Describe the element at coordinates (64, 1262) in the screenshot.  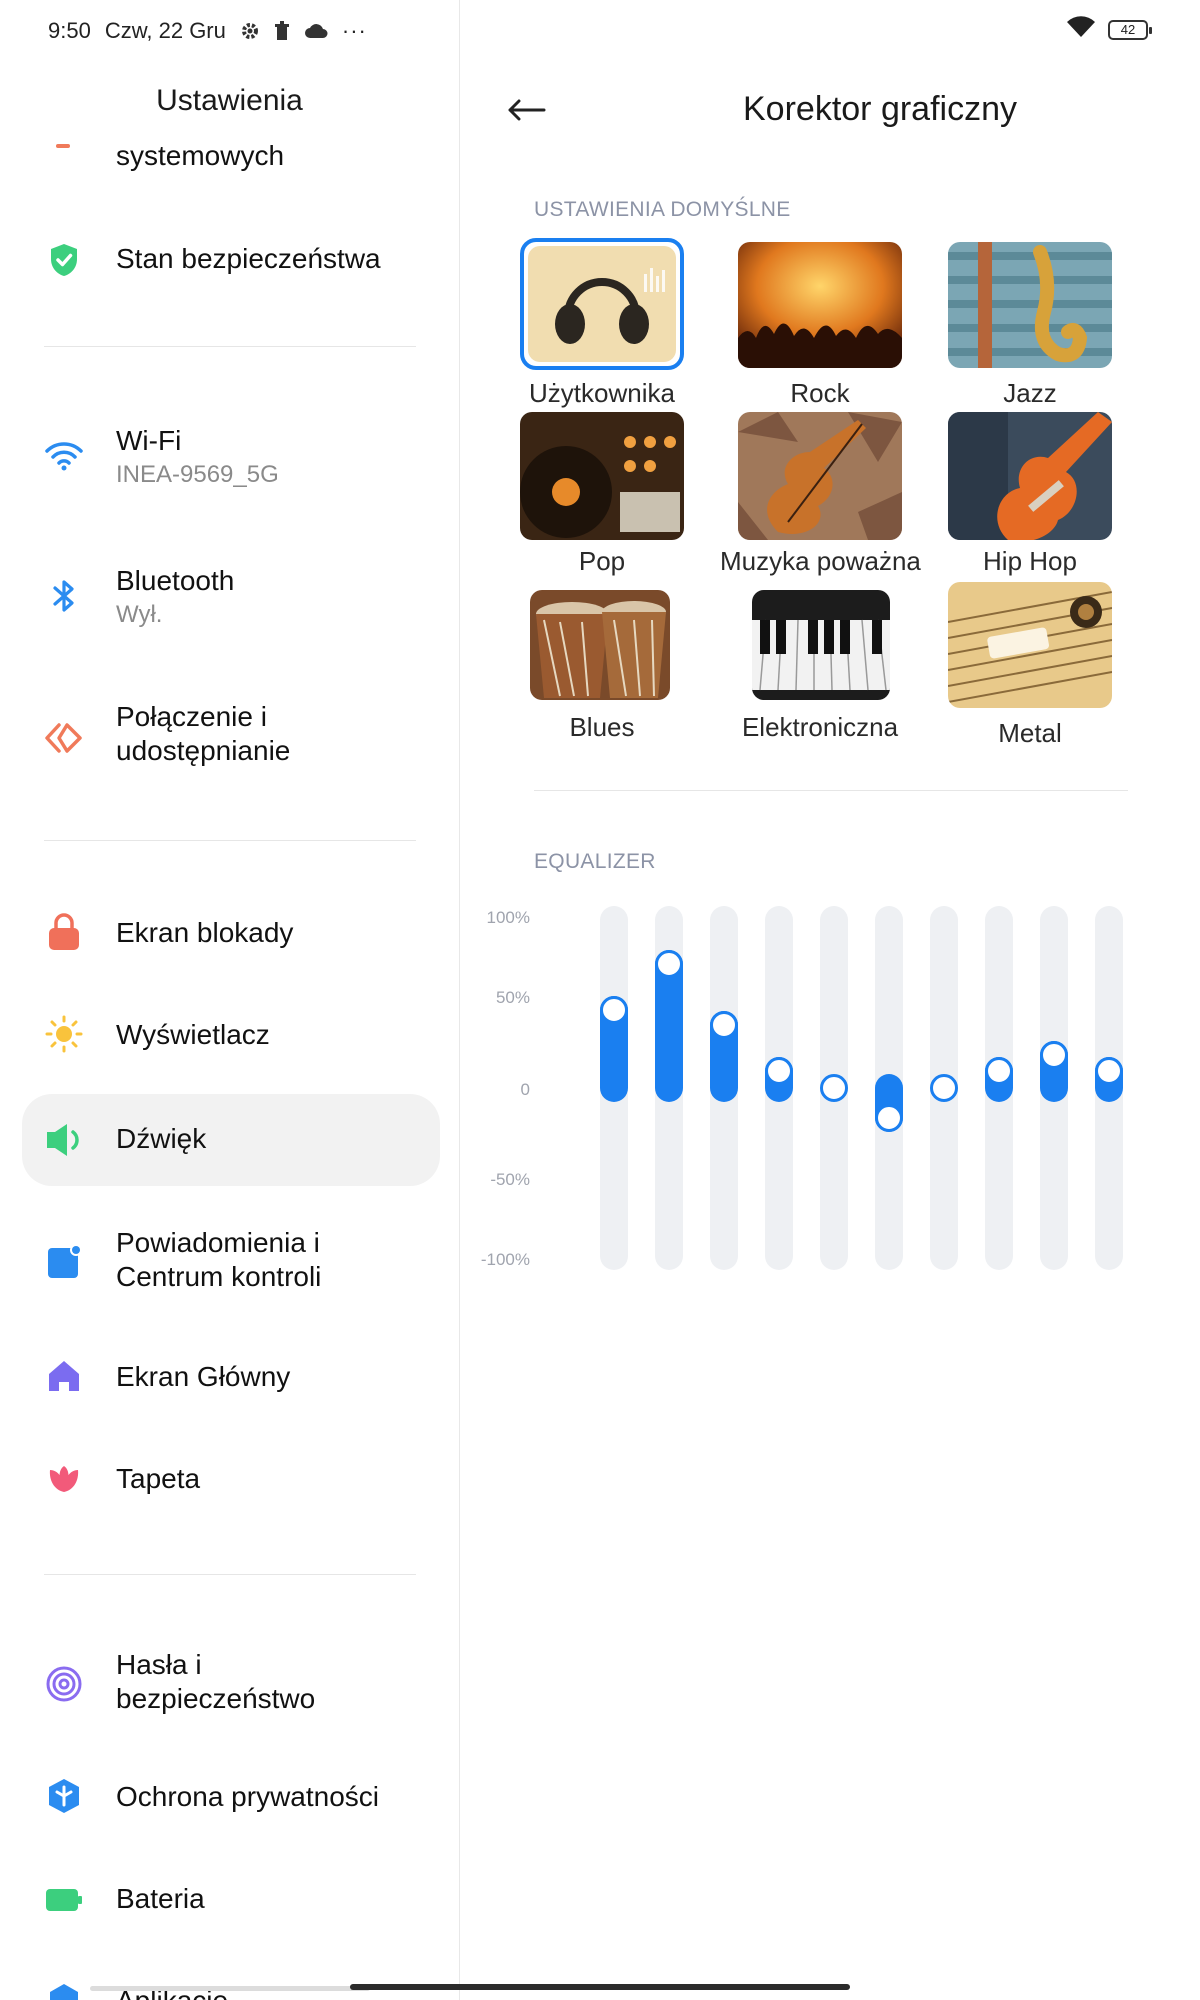
I see `notification-icon` at that location.